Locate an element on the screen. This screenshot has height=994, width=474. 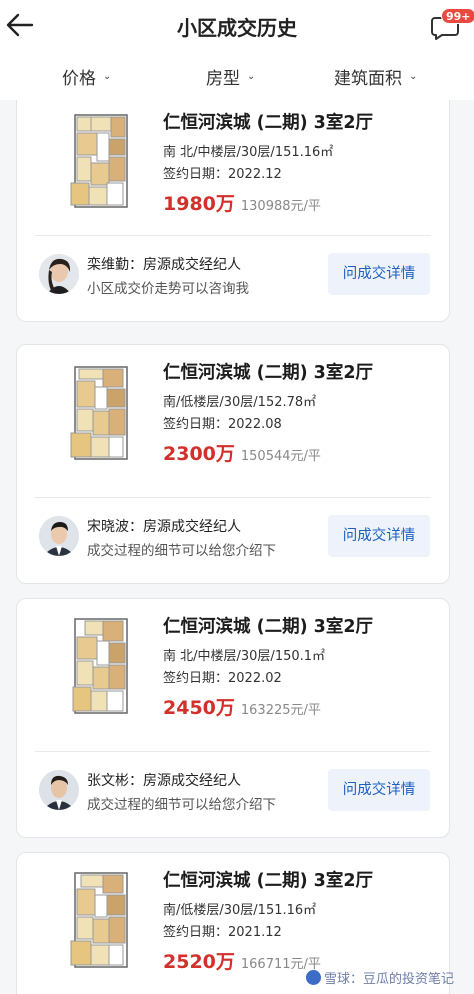
watermark-text: 雪球：豆瓜的投资笔记 is located at coordinates (389, 979).